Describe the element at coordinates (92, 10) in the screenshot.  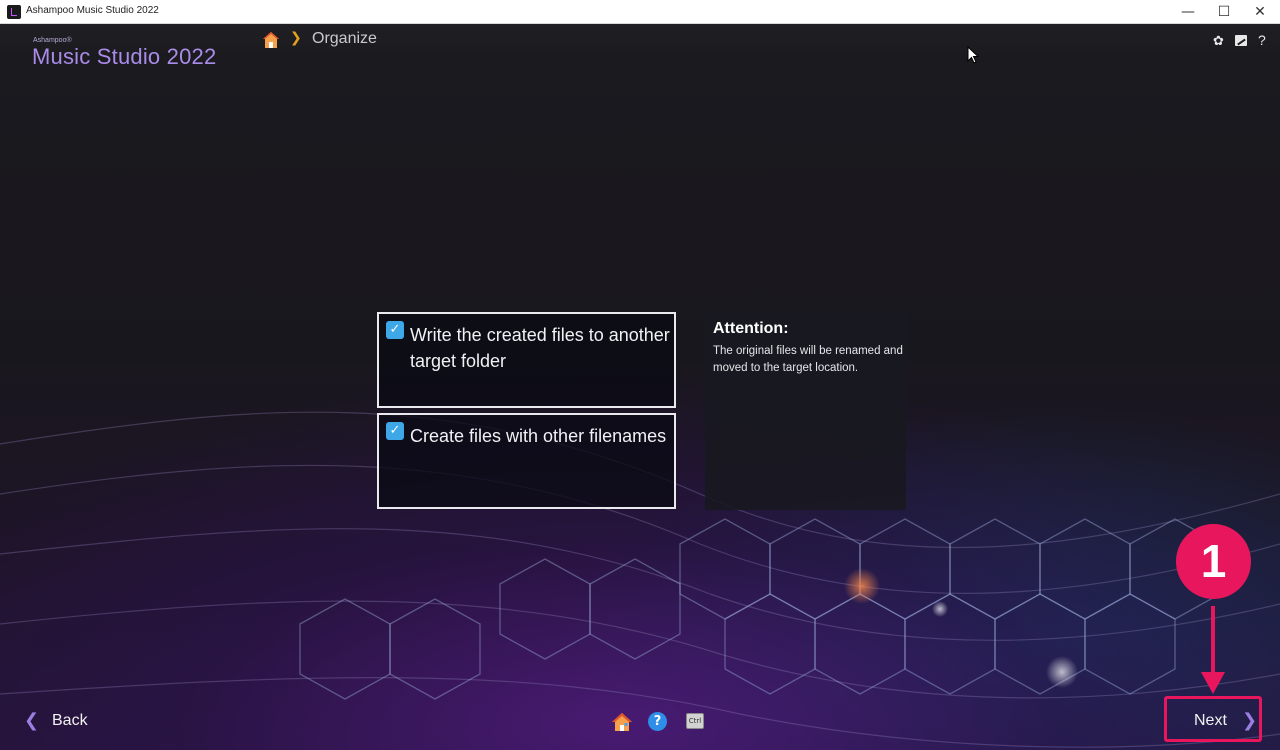
I see `window-title: Ashampoo Music Studio 2022` at that location.